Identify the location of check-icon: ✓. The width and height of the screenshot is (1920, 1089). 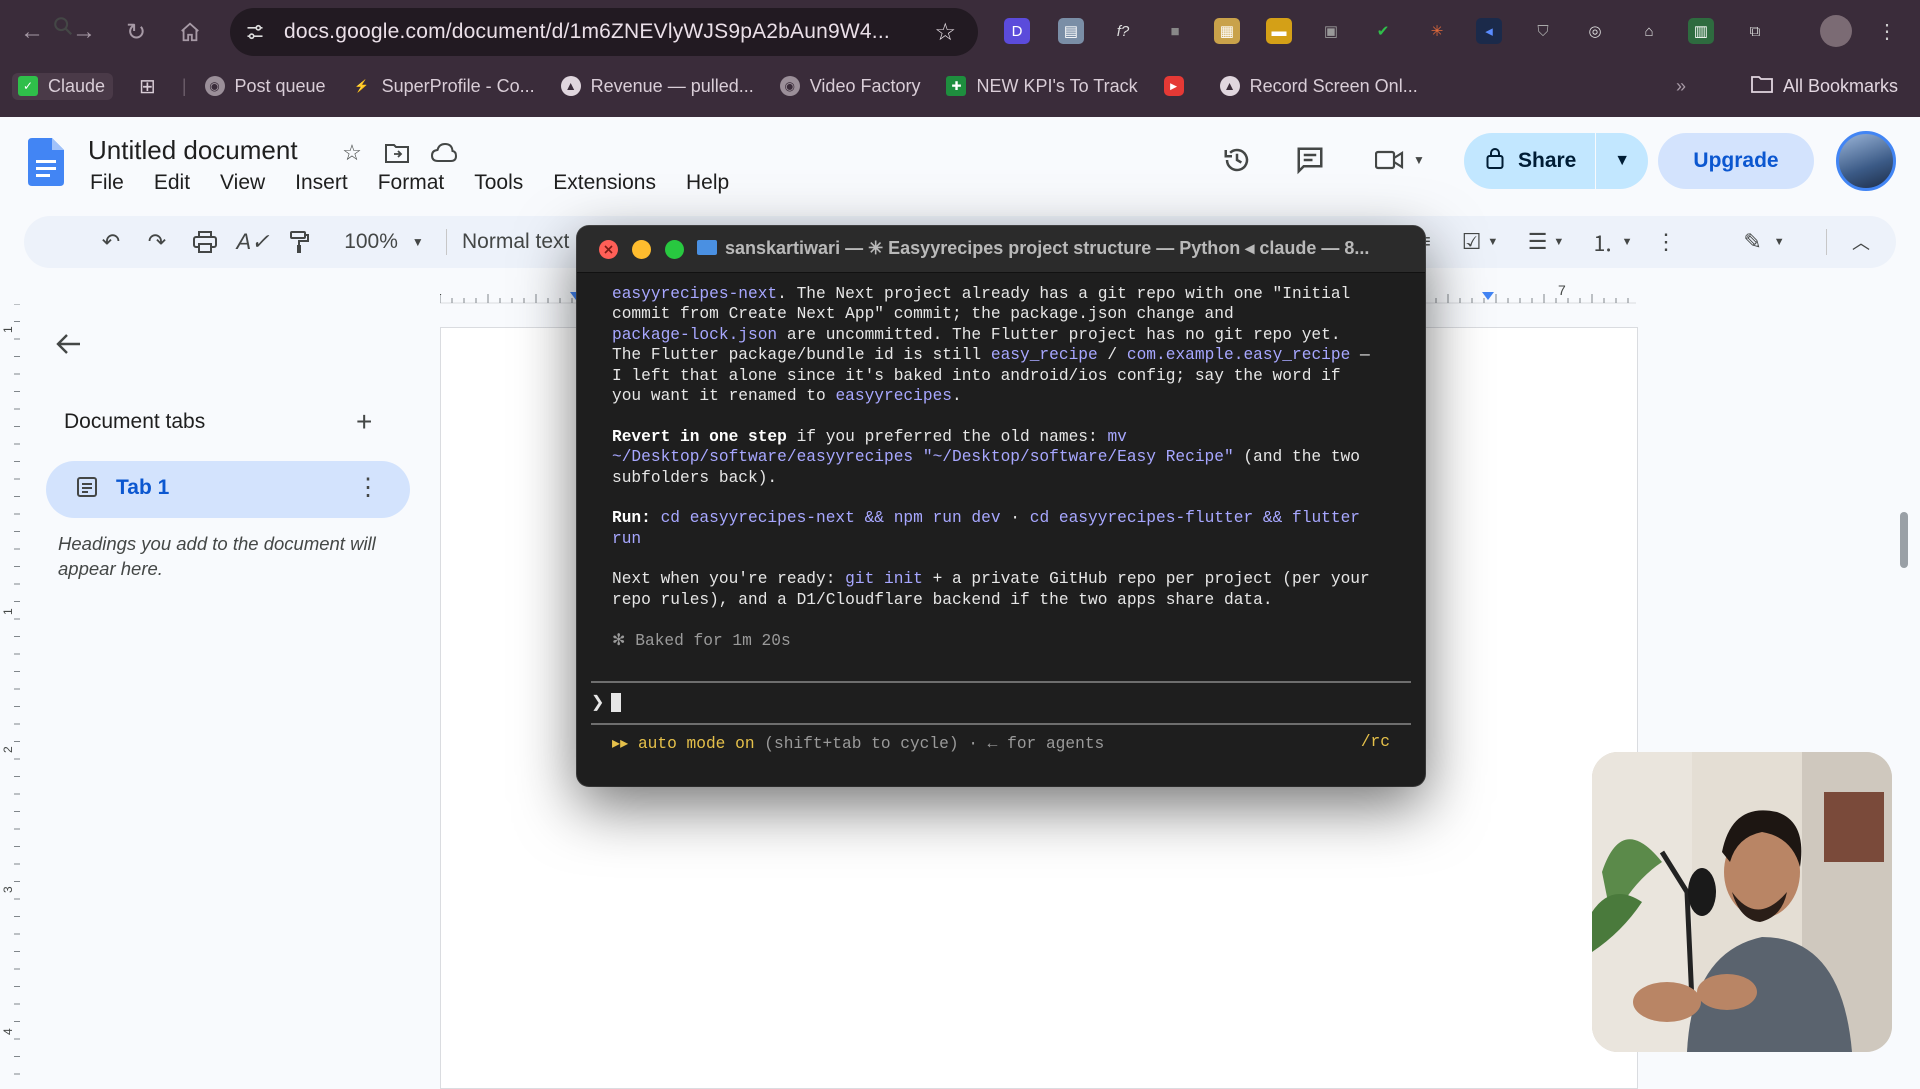
(28, 86).